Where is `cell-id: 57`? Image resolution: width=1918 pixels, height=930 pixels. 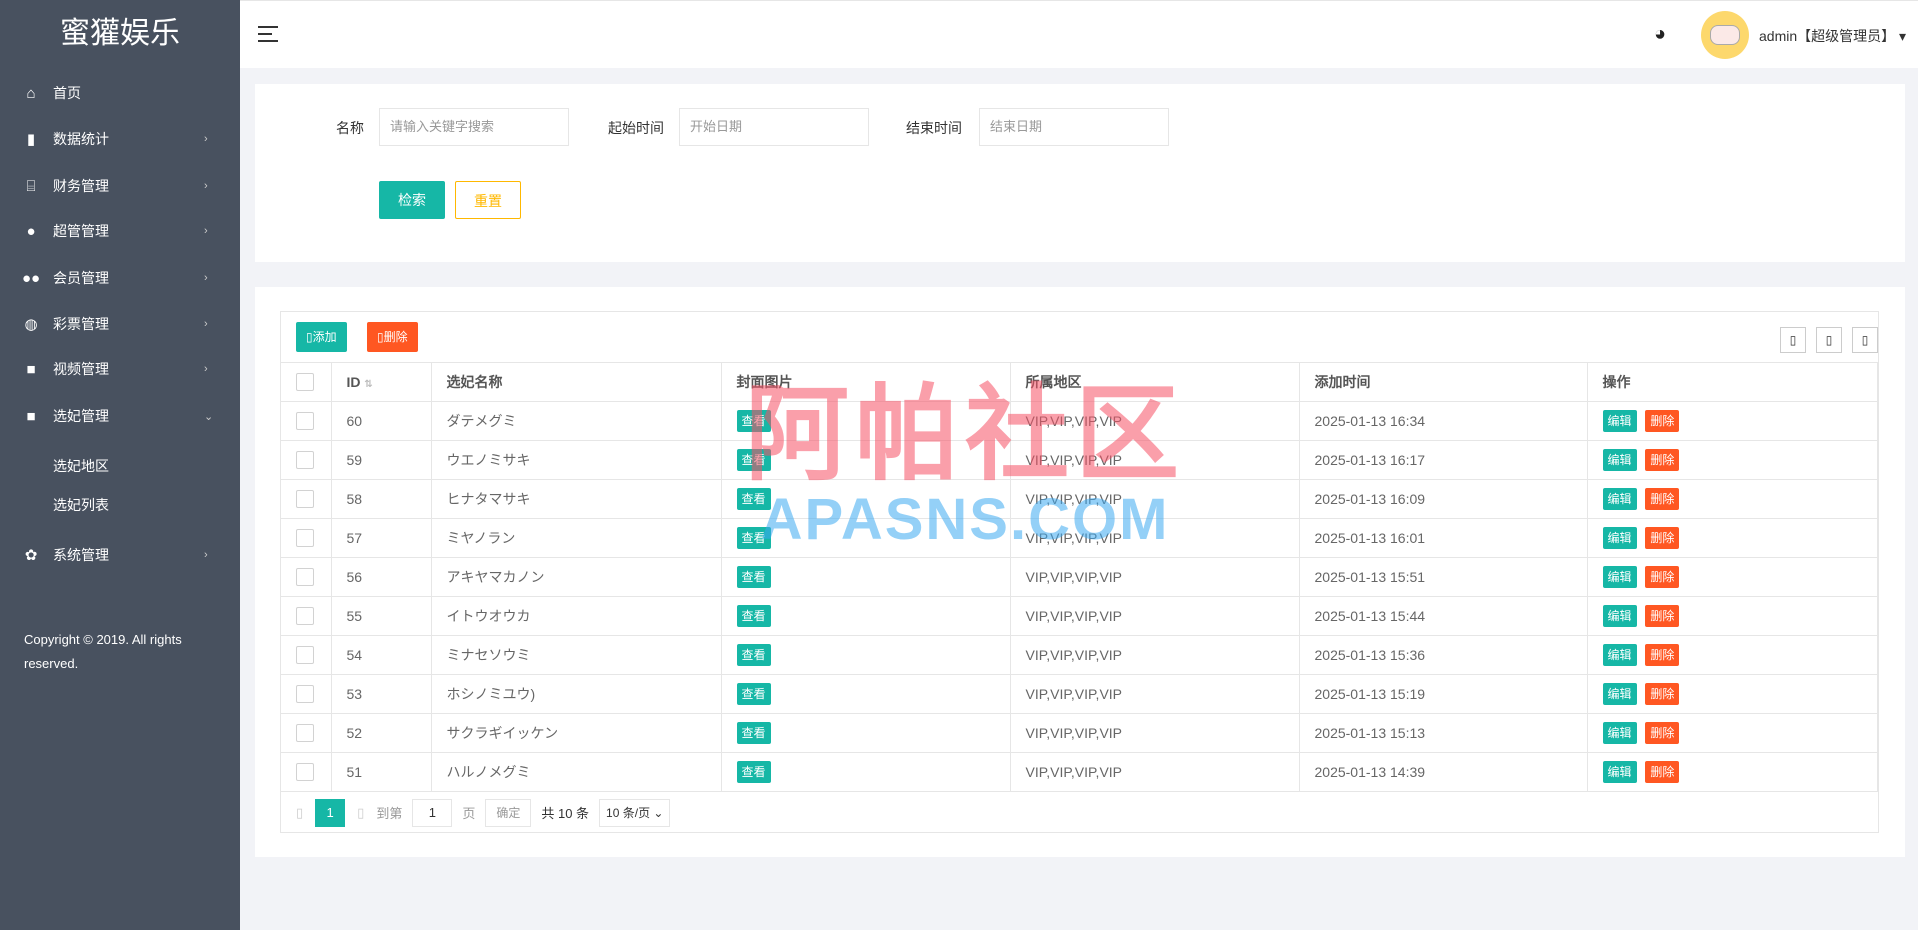 cell-id: 57 is located at coordinates (381, 538).